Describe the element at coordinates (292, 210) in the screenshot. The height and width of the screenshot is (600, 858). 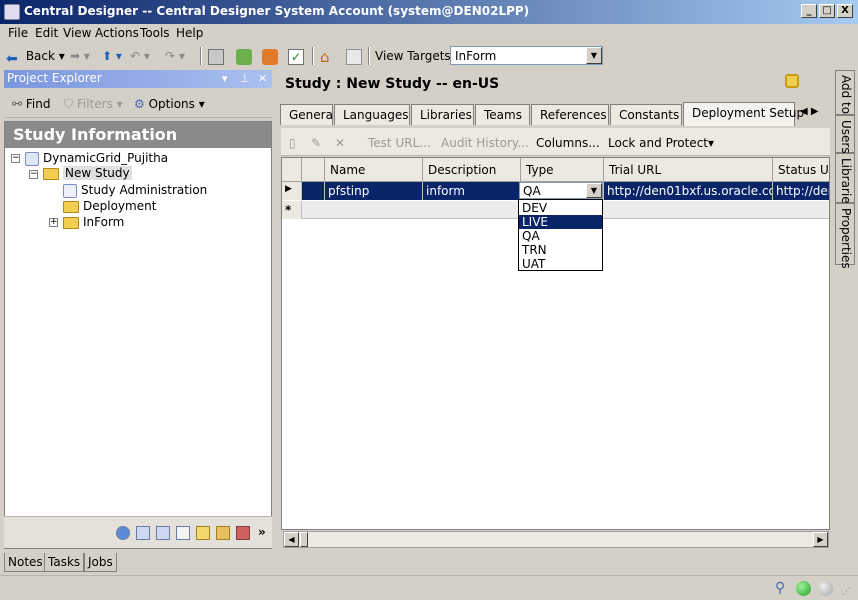
I see `new-row-marker: *` at that location.